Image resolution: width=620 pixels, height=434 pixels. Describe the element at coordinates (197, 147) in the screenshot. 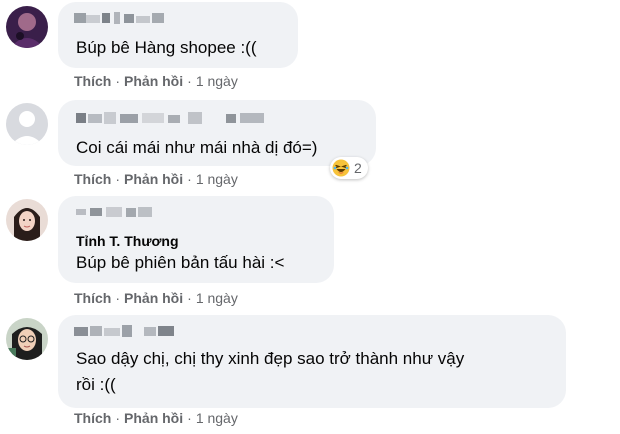

I see `comment-text: Coi cái mái như mái nhà dị đó=)` at that location.